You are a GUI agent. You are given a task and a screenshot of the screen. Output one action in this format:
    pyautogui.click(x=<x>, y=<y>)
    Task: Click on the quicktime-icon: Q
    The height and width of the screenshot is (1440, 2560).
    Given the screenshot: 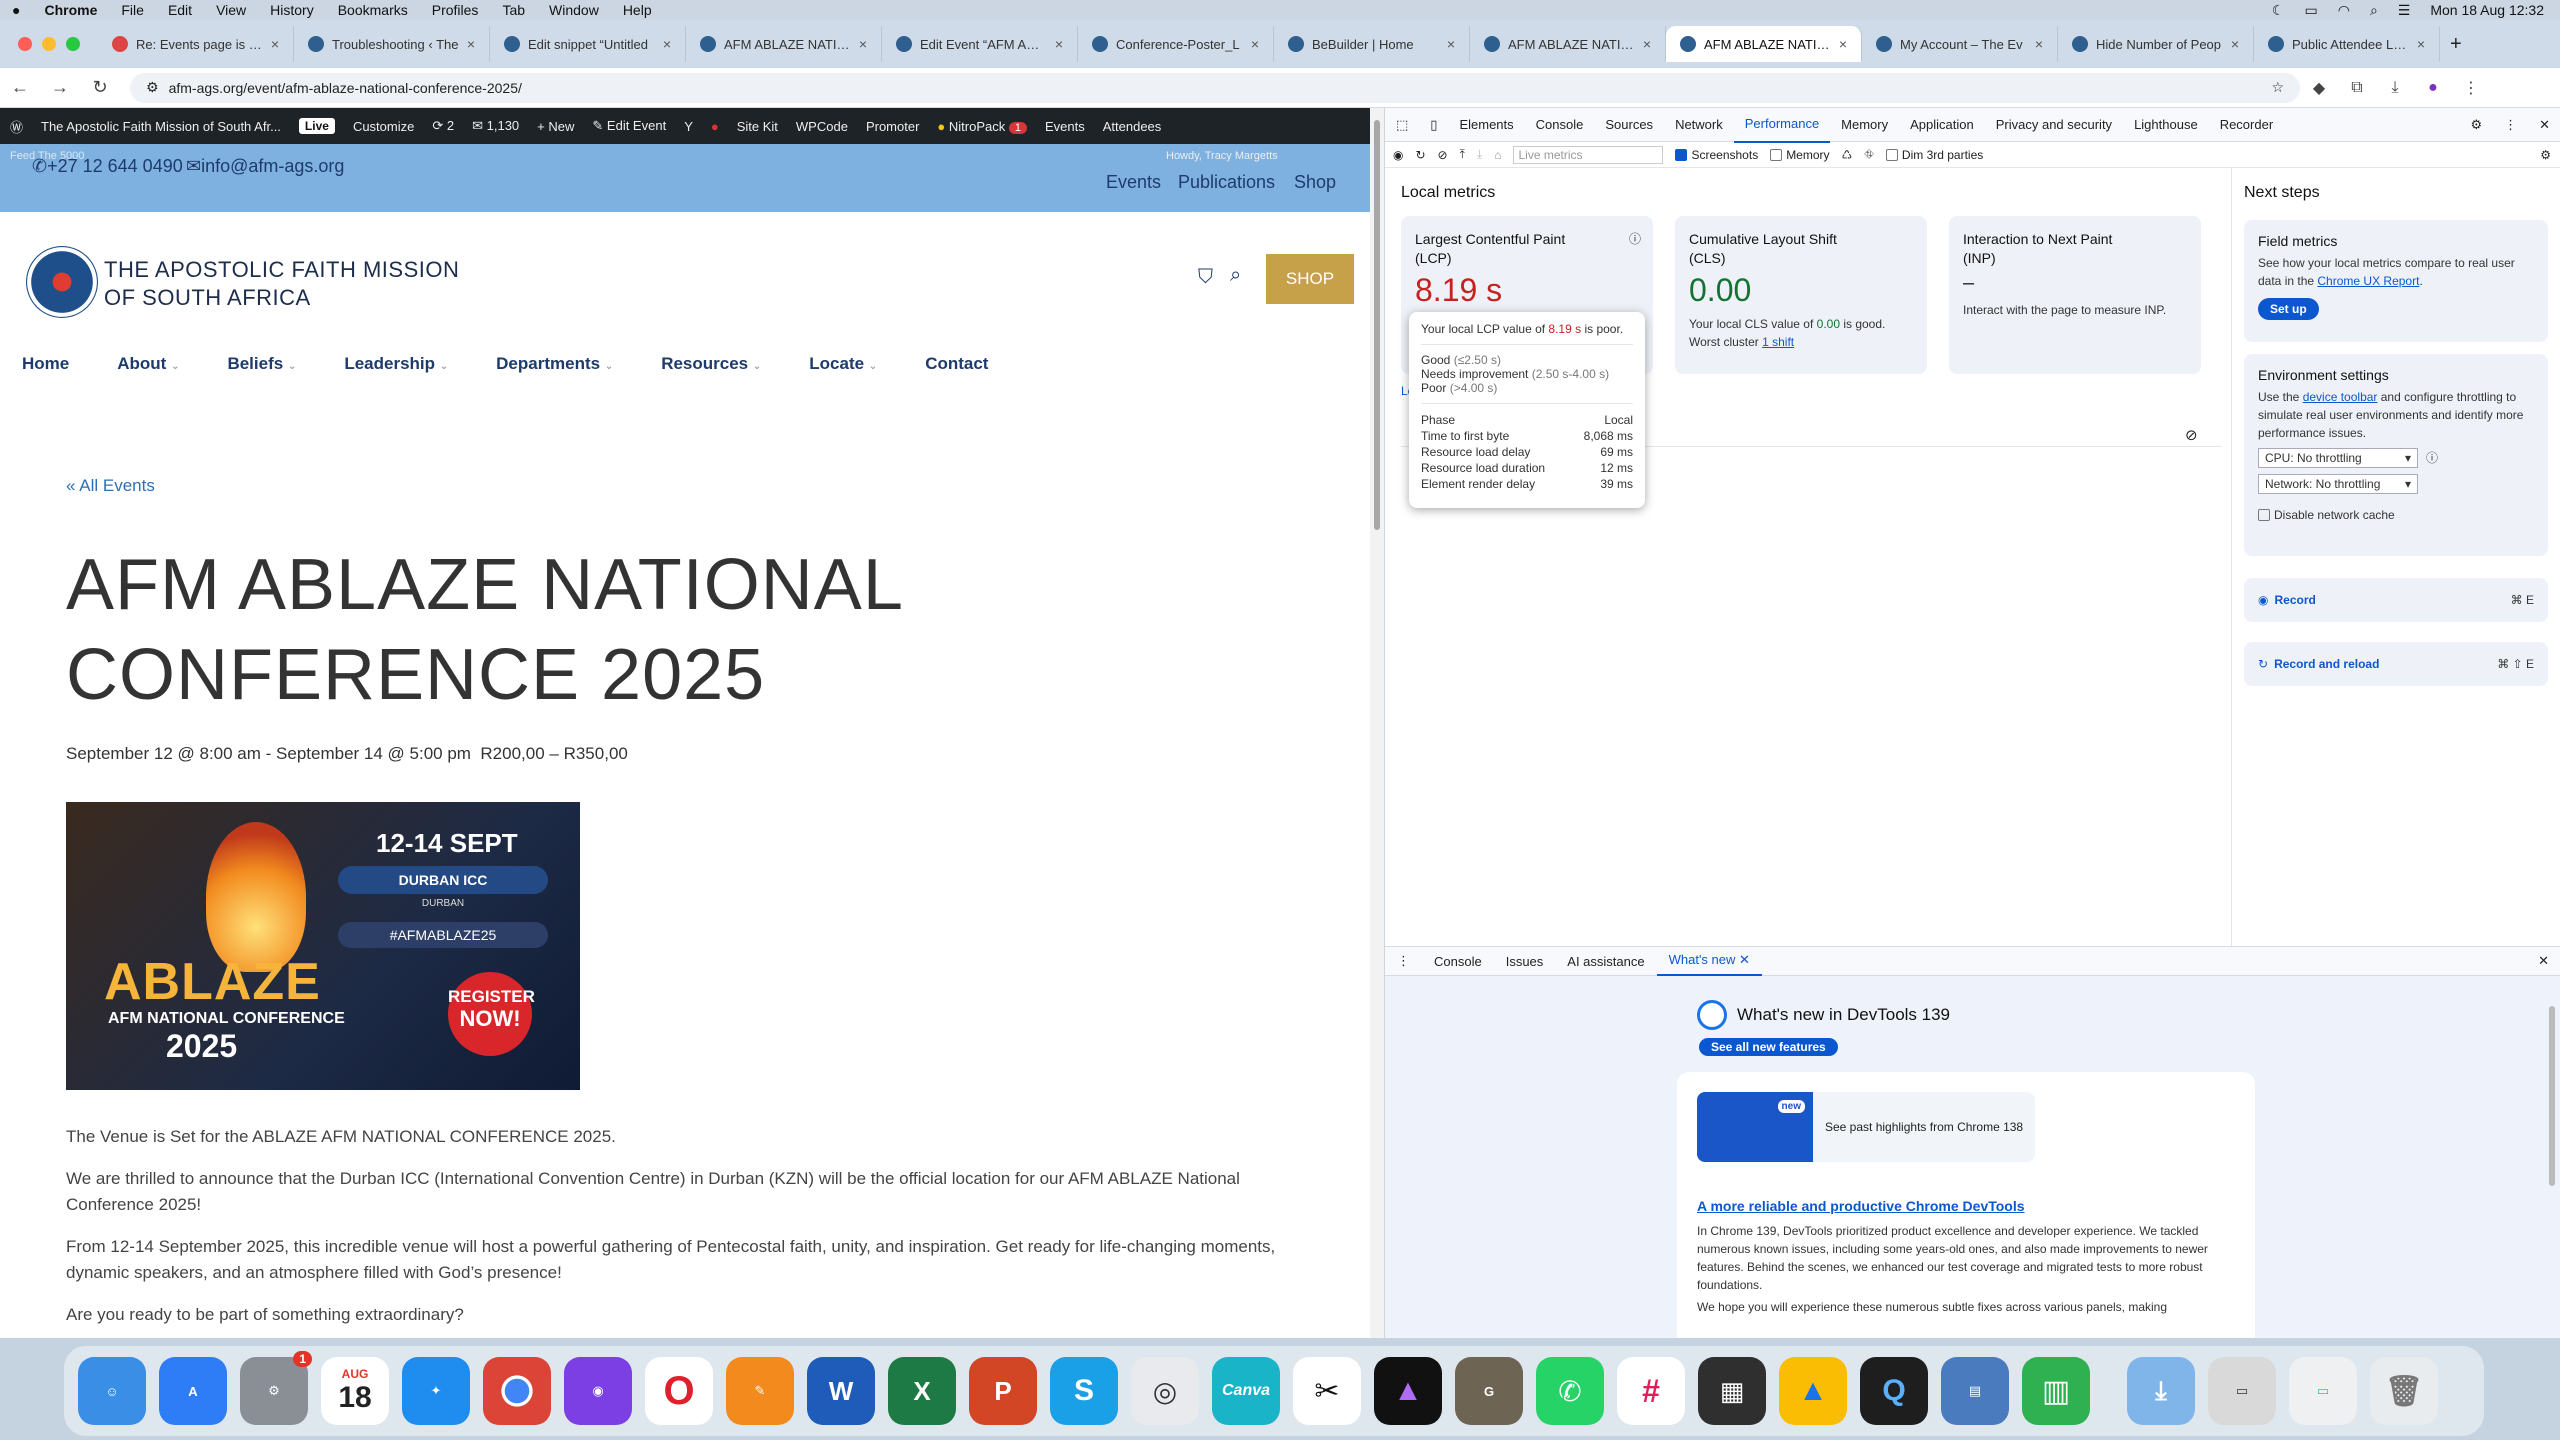 What is the action you would take?
    pyautogui.click(x=1894, y=1391)
    